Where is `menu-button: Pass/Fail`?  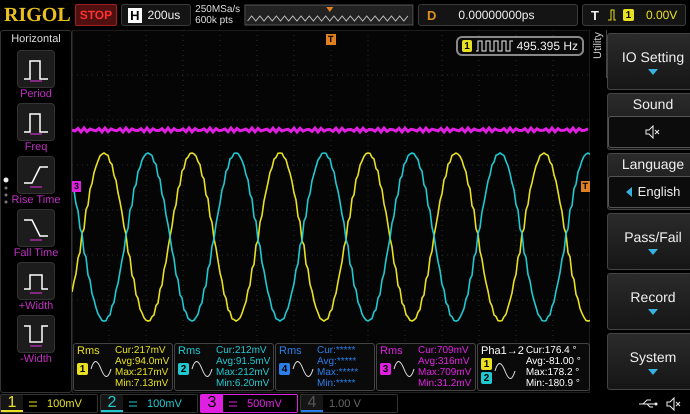
menu-button: Pass/Fail is located at coordinates (648, 241).